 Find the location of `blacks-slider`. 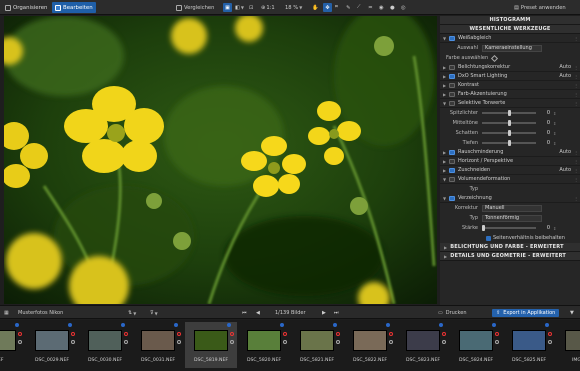

blacks-slider is located at coordinates (509, 143).